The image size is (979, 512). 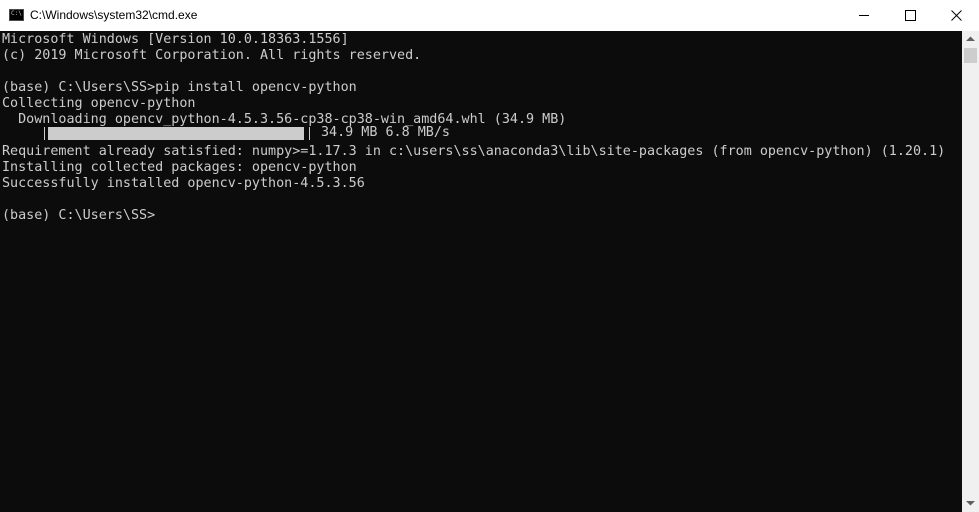 I want to click on app-icon-label: C:\, so click(x=16, y=13).